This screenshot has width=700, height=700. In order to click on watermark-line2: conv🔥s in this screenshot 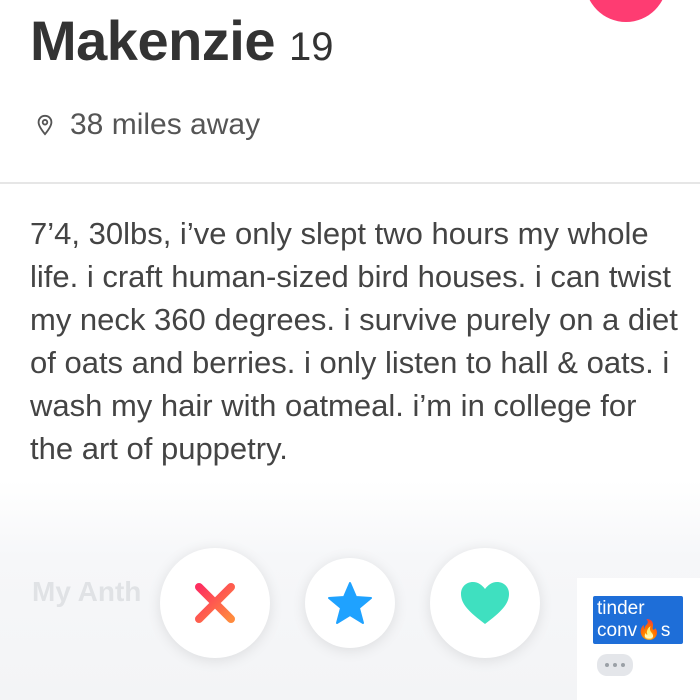, I will do `click(638, 631)`.